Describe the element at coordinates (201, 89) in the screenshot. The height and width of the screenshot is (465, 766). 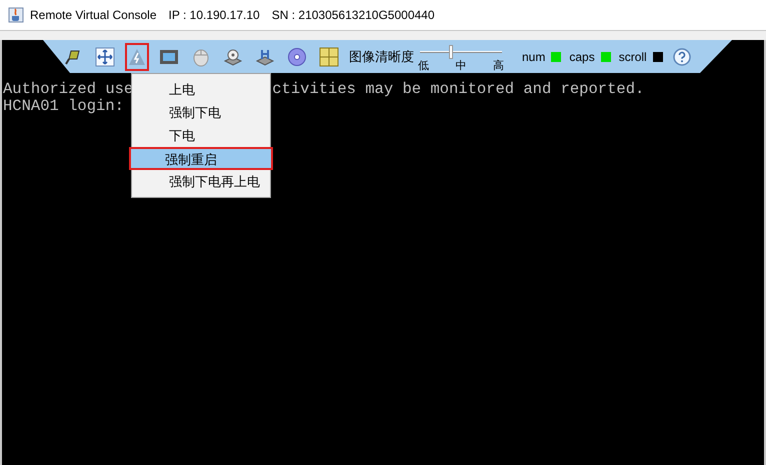
I see `menu-item: 上电` at that location.